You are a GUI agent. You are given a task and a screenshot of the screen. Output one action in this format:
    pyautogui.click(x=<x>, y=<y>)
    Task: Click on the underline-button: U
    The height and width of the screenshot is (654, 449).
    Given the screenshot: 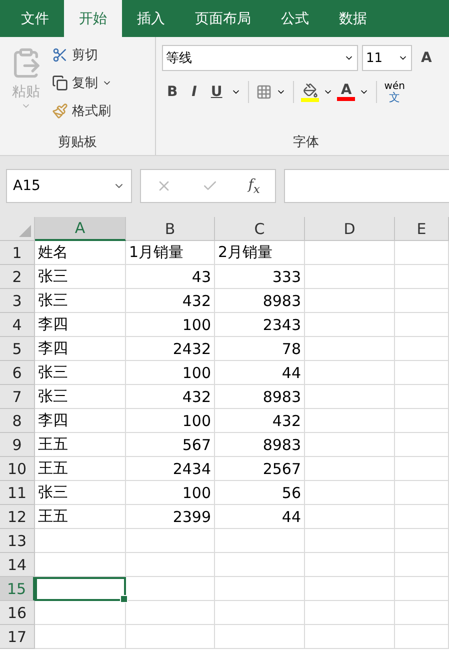 What is the action you would take?
    pyautogui.click(x=217, y=92)
    